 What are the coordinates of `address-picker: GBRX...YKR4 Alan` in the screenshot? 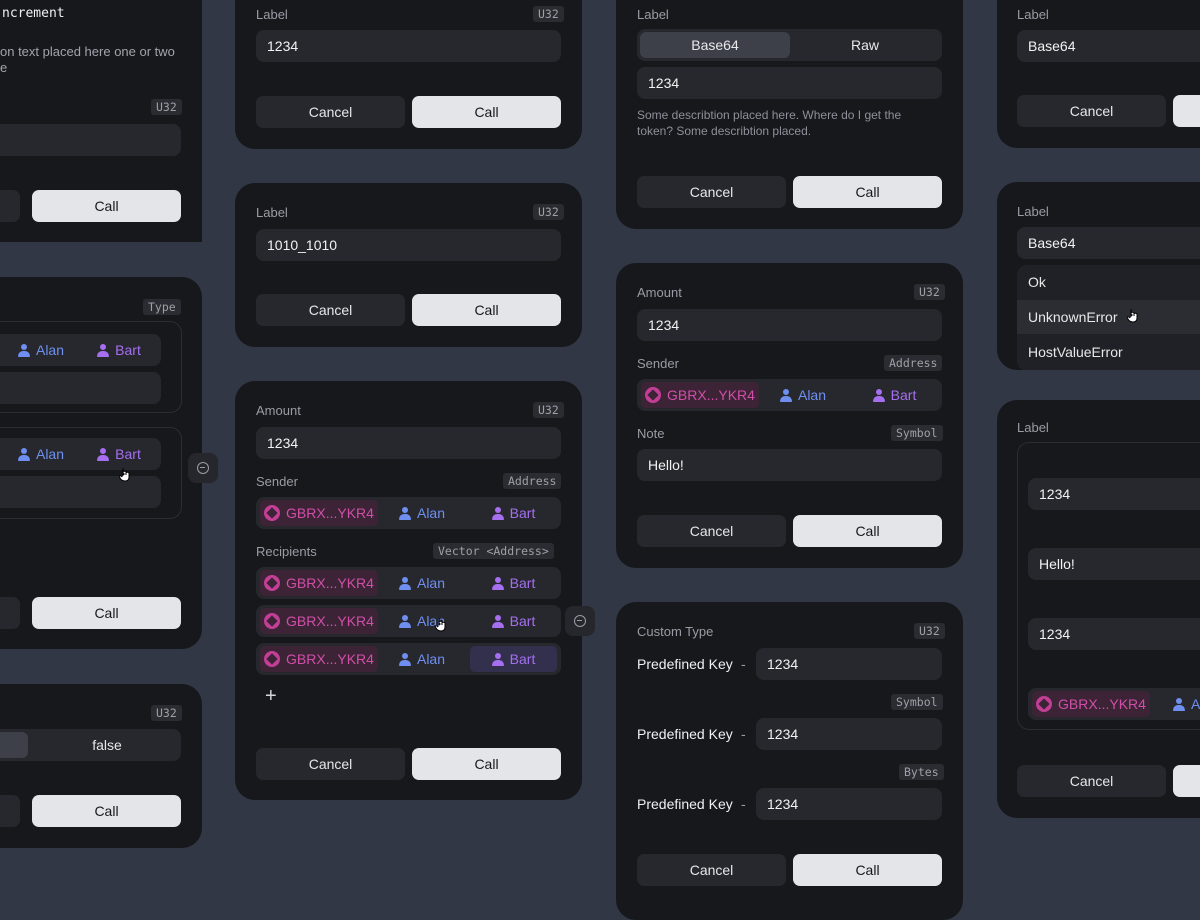 It's located at (1114, 704).